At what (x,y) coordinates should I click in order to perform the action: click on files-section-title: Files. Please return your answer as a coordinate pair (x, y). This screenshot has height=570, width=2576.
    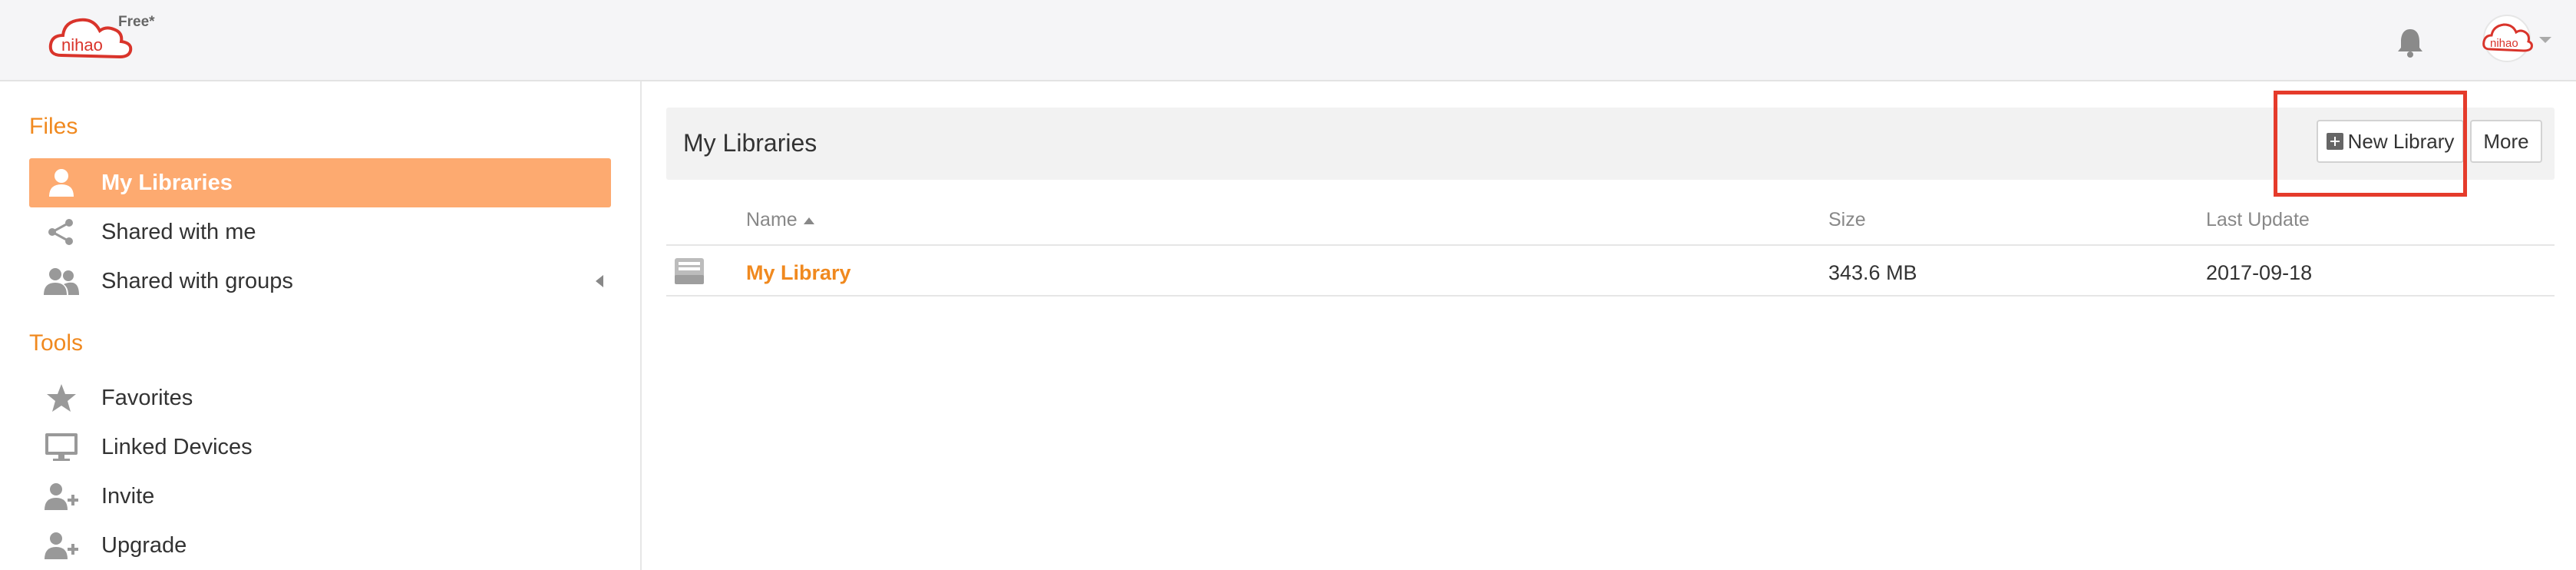
    Looking at the image, I should click on (53, 126).